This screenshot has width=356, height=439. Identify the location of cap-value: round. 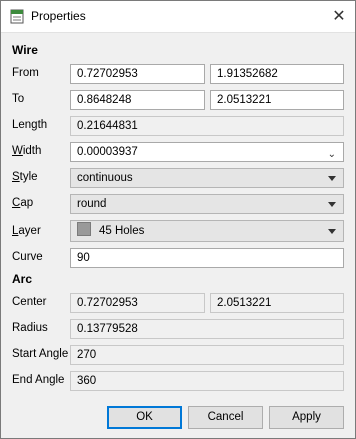
(92, 204).